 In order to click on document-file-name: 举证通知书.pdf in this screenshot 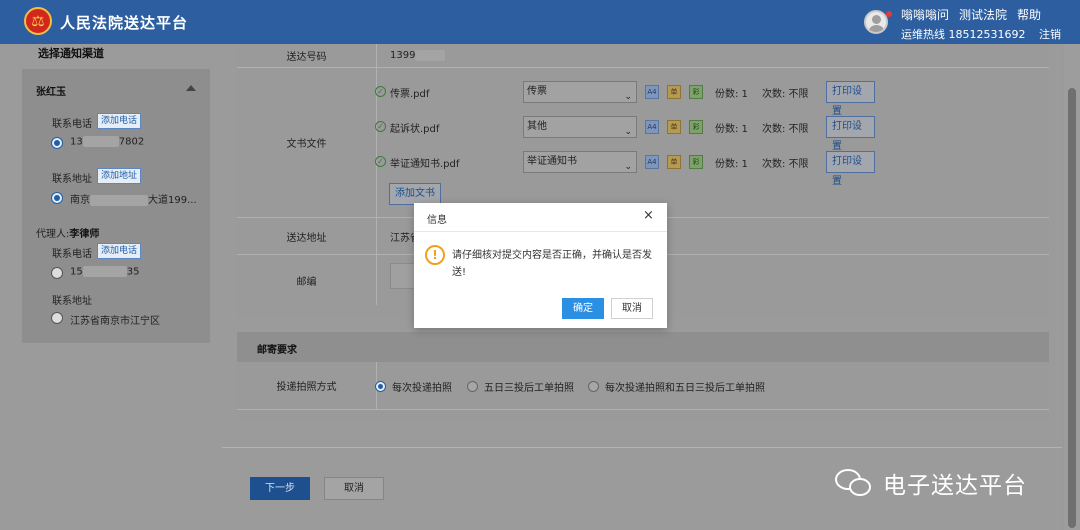, I will do `click(424, 162)`.